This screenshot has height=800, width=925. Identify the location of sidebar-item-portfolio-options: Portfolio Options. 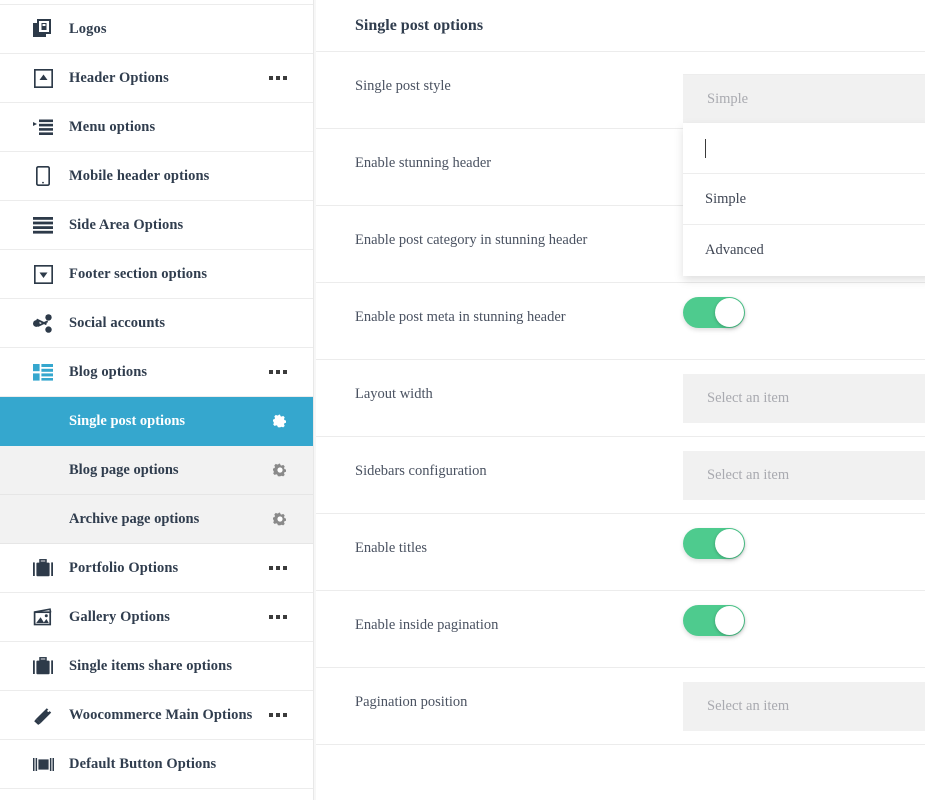
(156, 568).